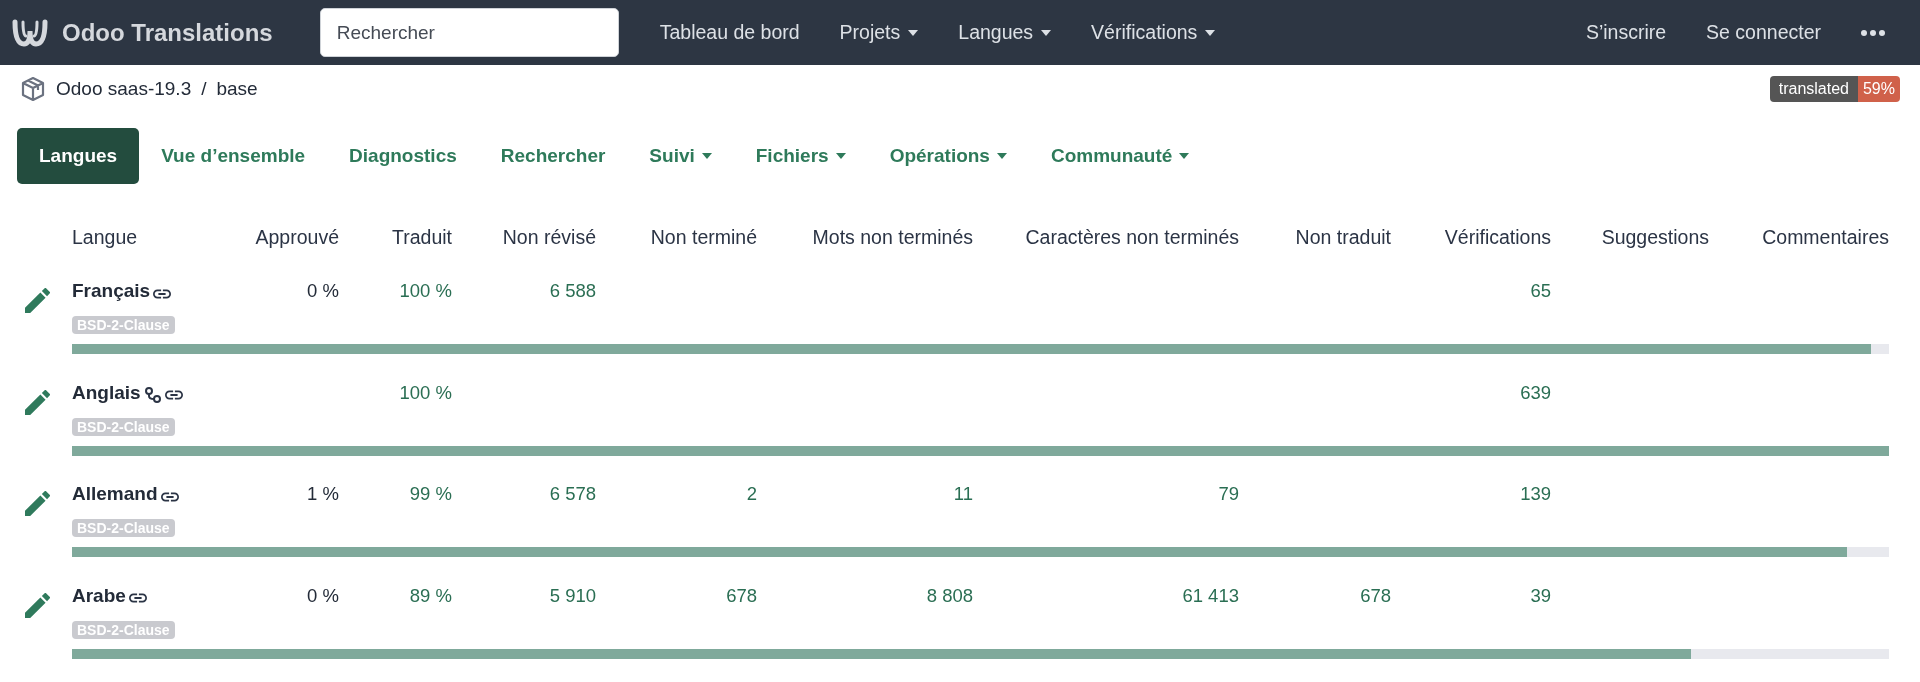 Image resolution: width=1920 pixels, height=682 pixels. Describe the element at coordinates (1825, 237) in the screenshot. I see `column-header: Commentaires` at that location.